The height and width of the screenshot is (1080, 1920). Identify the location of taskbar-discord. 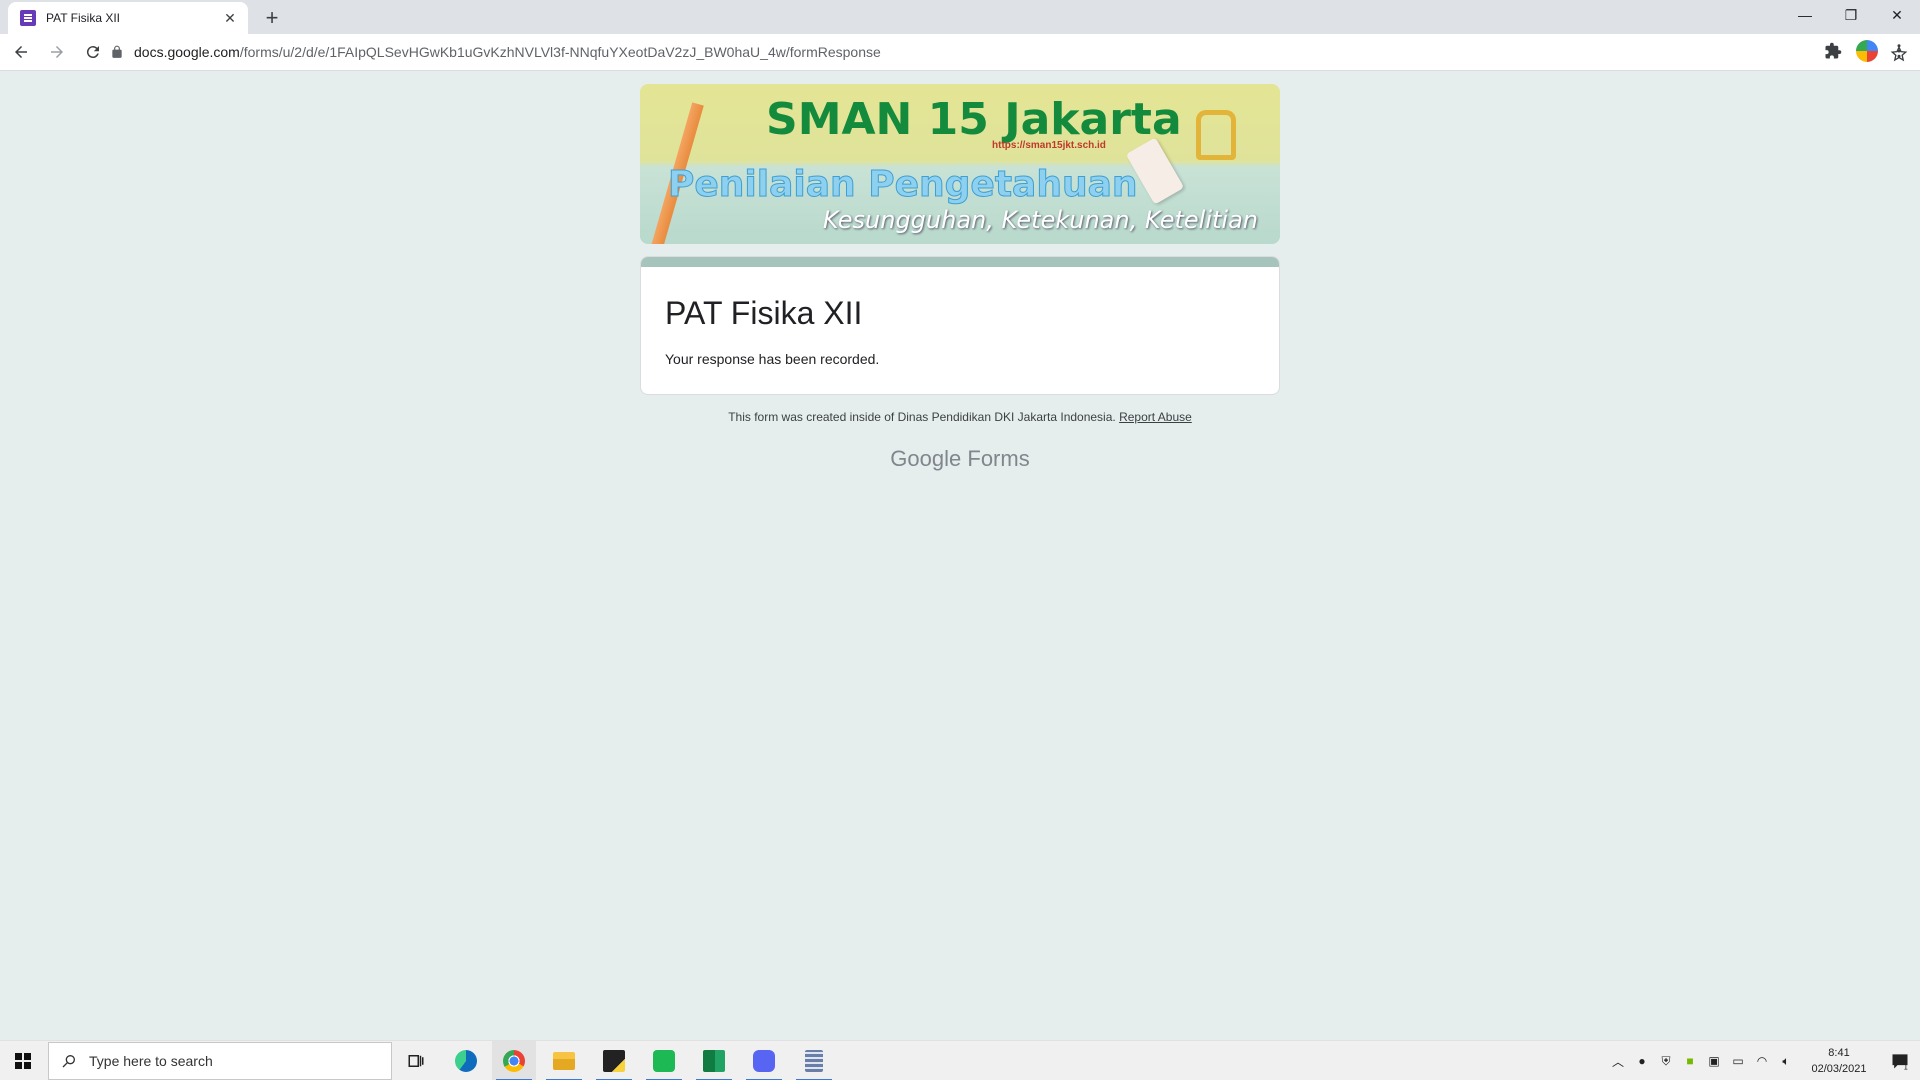
(764, 1060).